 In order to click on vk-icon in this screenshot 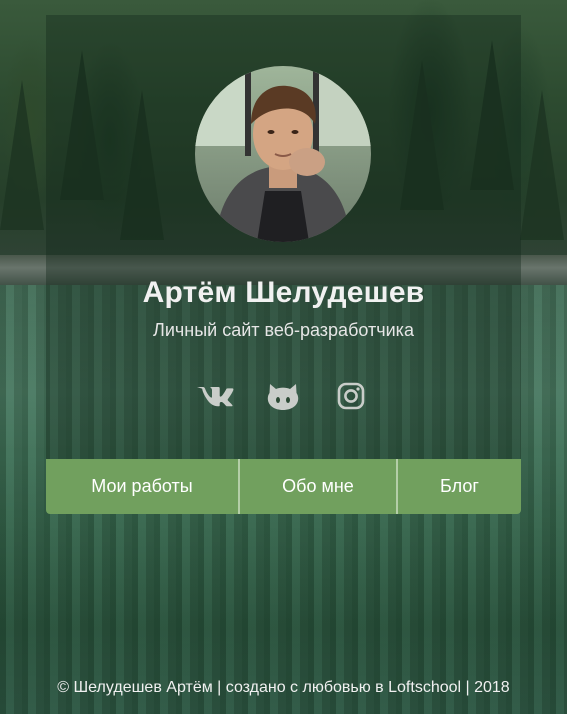, I will do `click(215, 397)`.